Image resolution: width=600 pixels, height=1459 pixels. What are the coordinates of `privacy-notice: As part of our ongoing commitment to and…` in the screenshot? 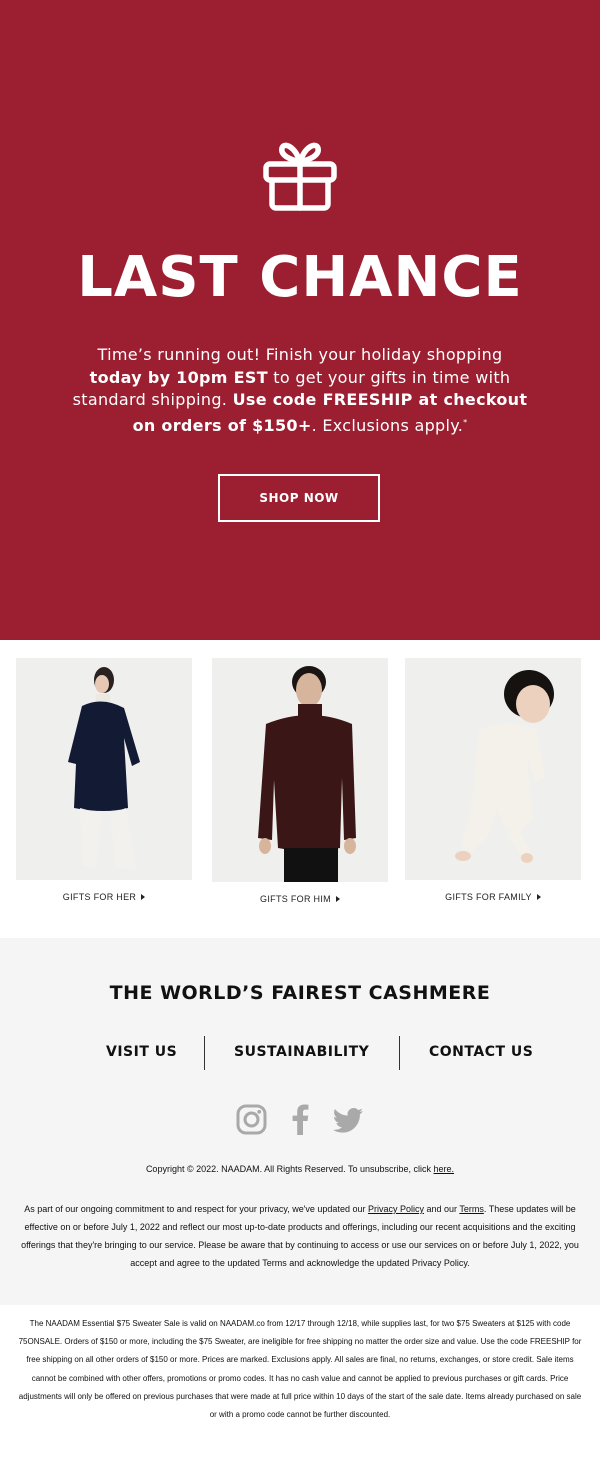 It's located at (300, 1236).